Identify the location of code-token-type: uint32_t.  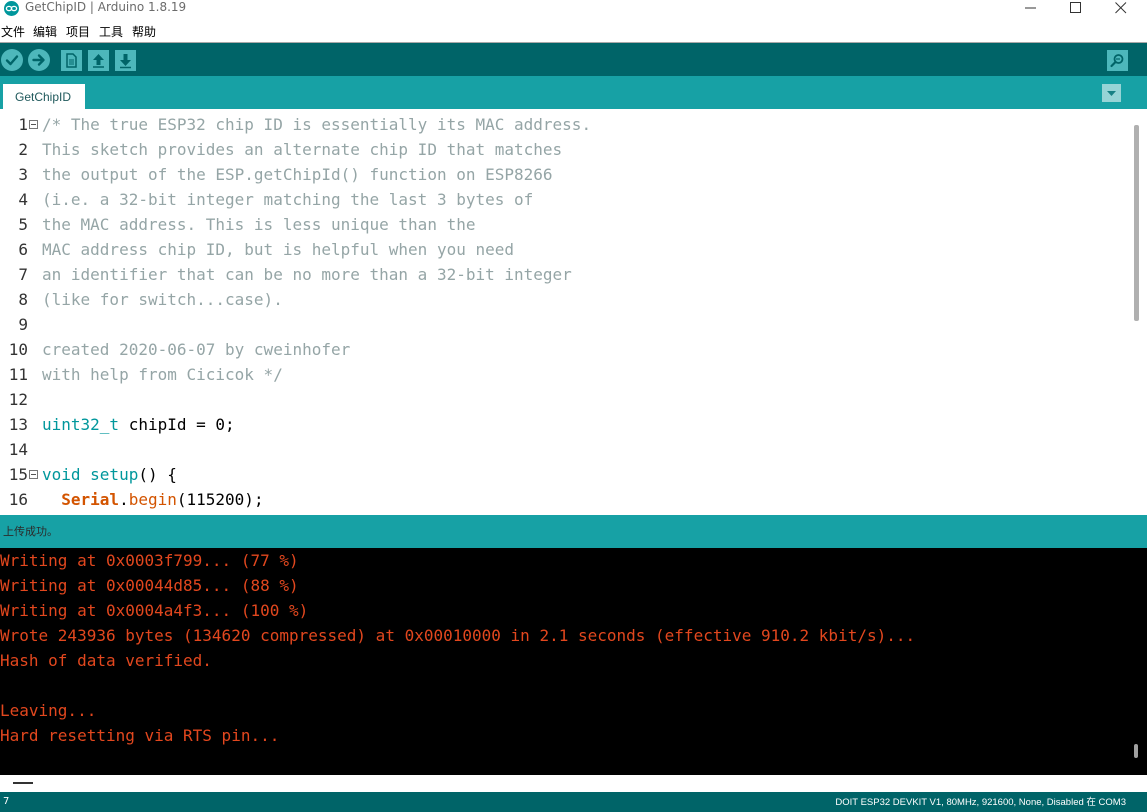
(81, 424).